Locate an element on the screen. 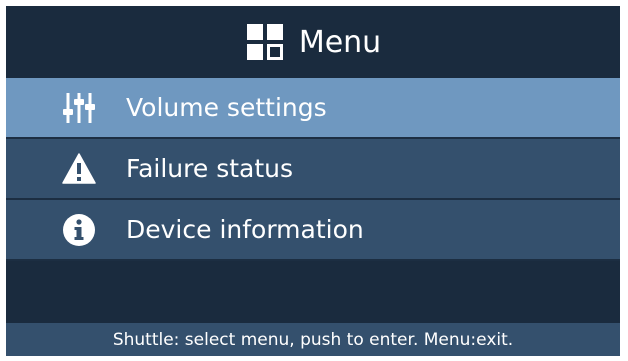 The height and width of the screenshot is (361, 628). warning-icon is located at coordinates (79, 168).